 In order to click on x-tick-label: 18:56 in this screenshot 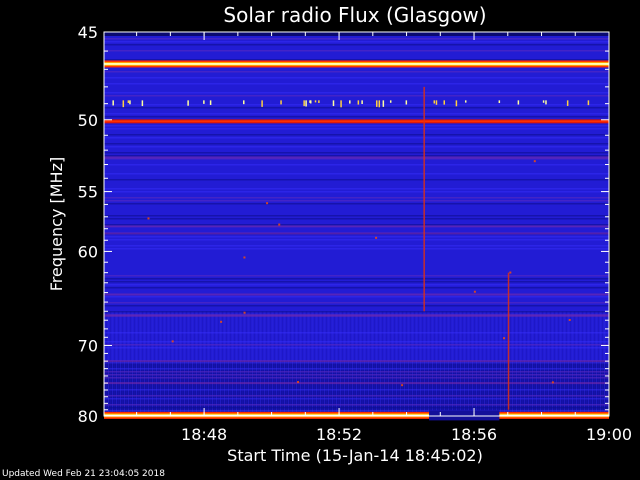, I will do `click(474, 434)`.